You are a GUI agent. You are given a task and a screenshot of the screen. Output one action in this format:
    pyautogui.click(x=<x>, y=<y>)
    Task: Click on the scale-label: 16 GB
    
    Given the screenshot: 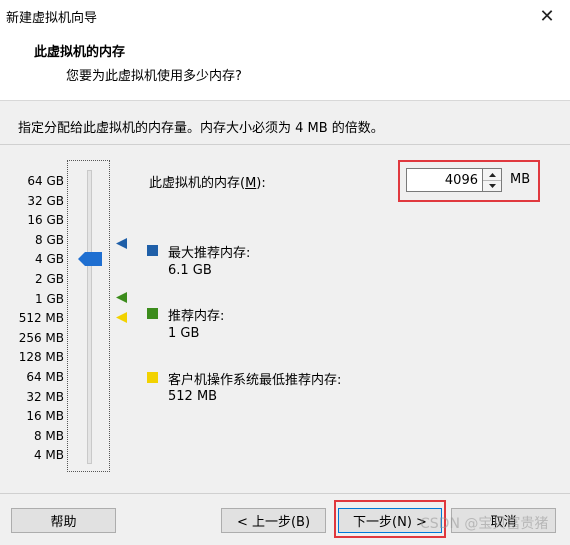 What is the action you would take?
    pyautogui.click(x=45, y=220)
    